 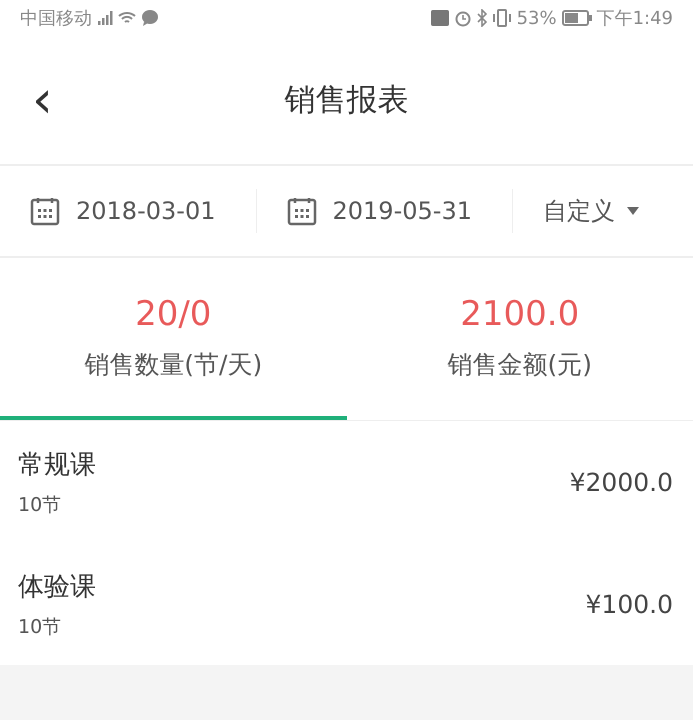 What do you see at coordinates (634, 18) in the screenshot?
I see `clock-time: 下午1:49` at bounding box center [634, 18].